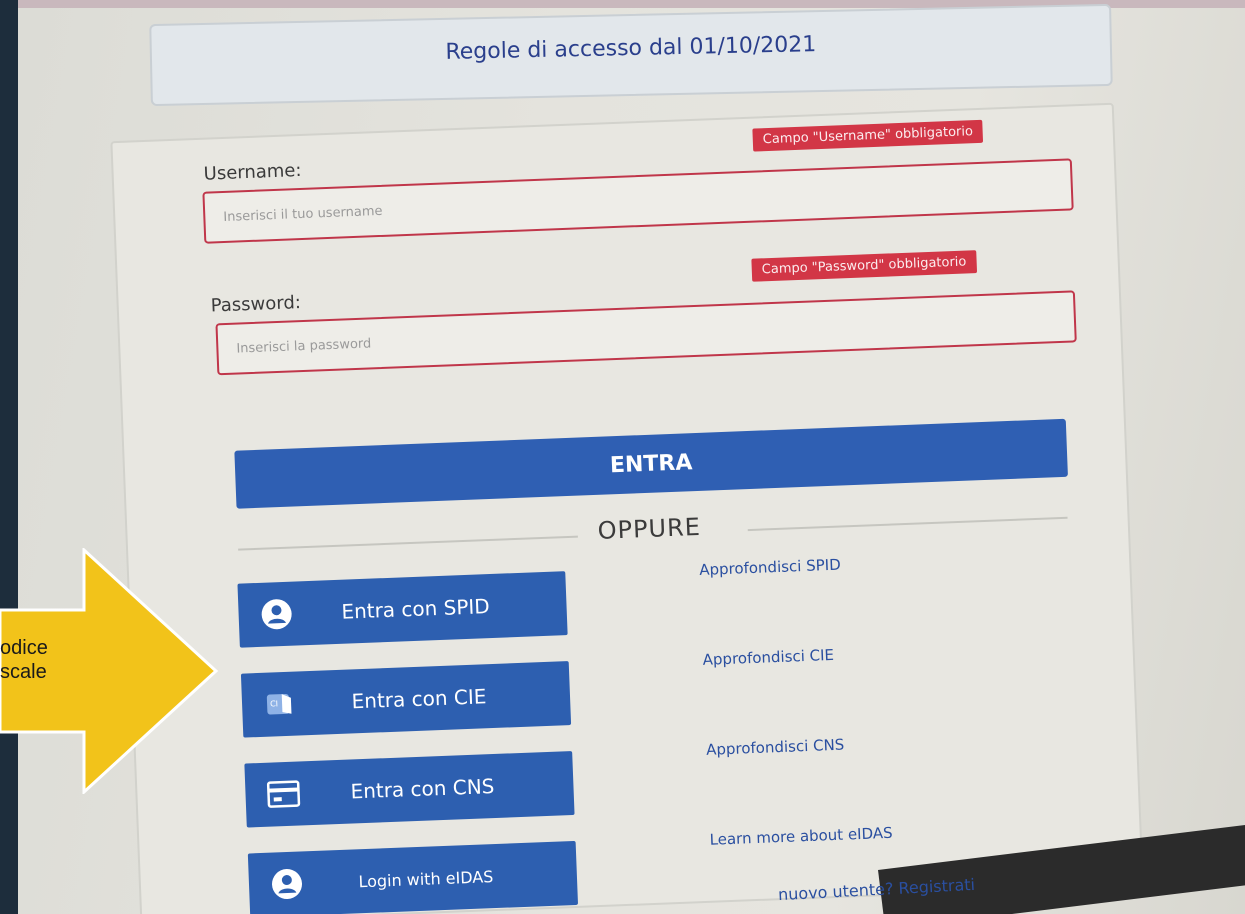 The image size is (1245, 914). What do you see at coordinates (775, 747) in the screenshot?
I see `learn-cns-link: Approfondisci CNS` at bounding box center [775, 747].